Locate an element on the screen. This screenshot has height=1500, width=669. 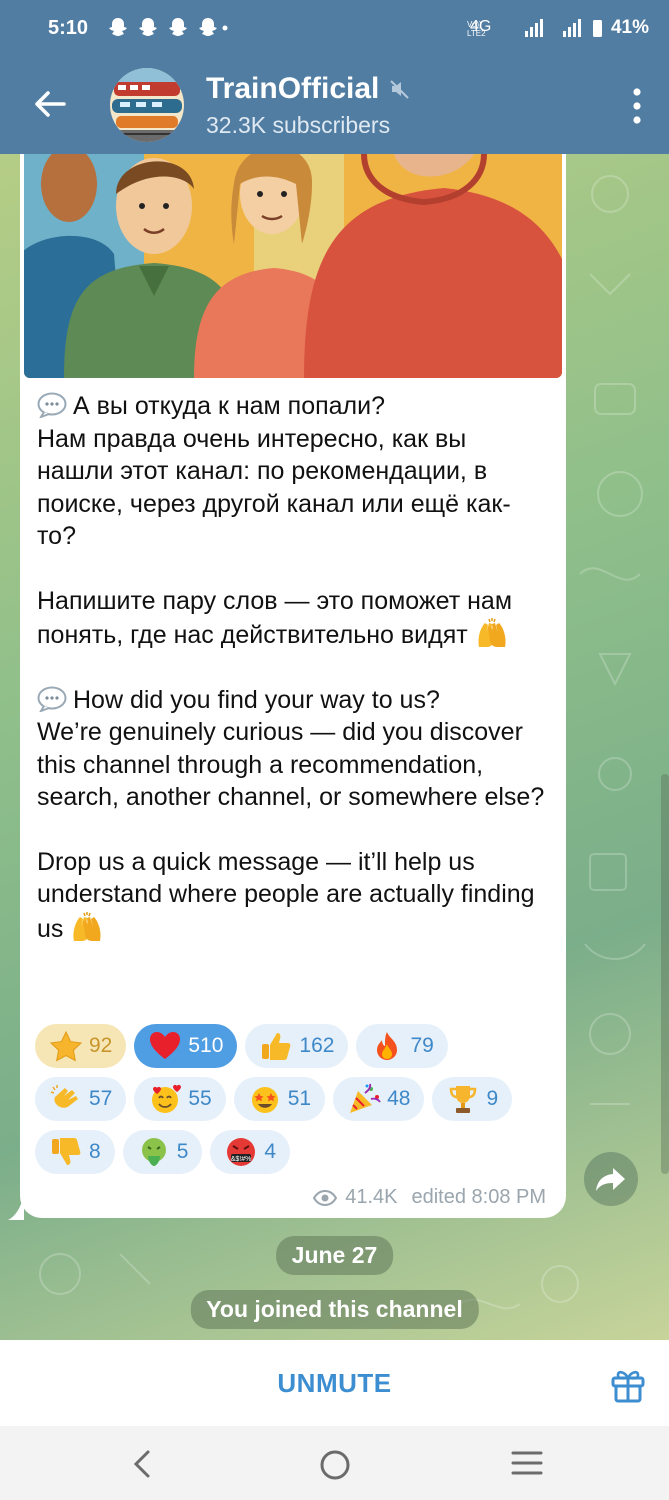
trophy-icon is located at coordinates (463, 1099).